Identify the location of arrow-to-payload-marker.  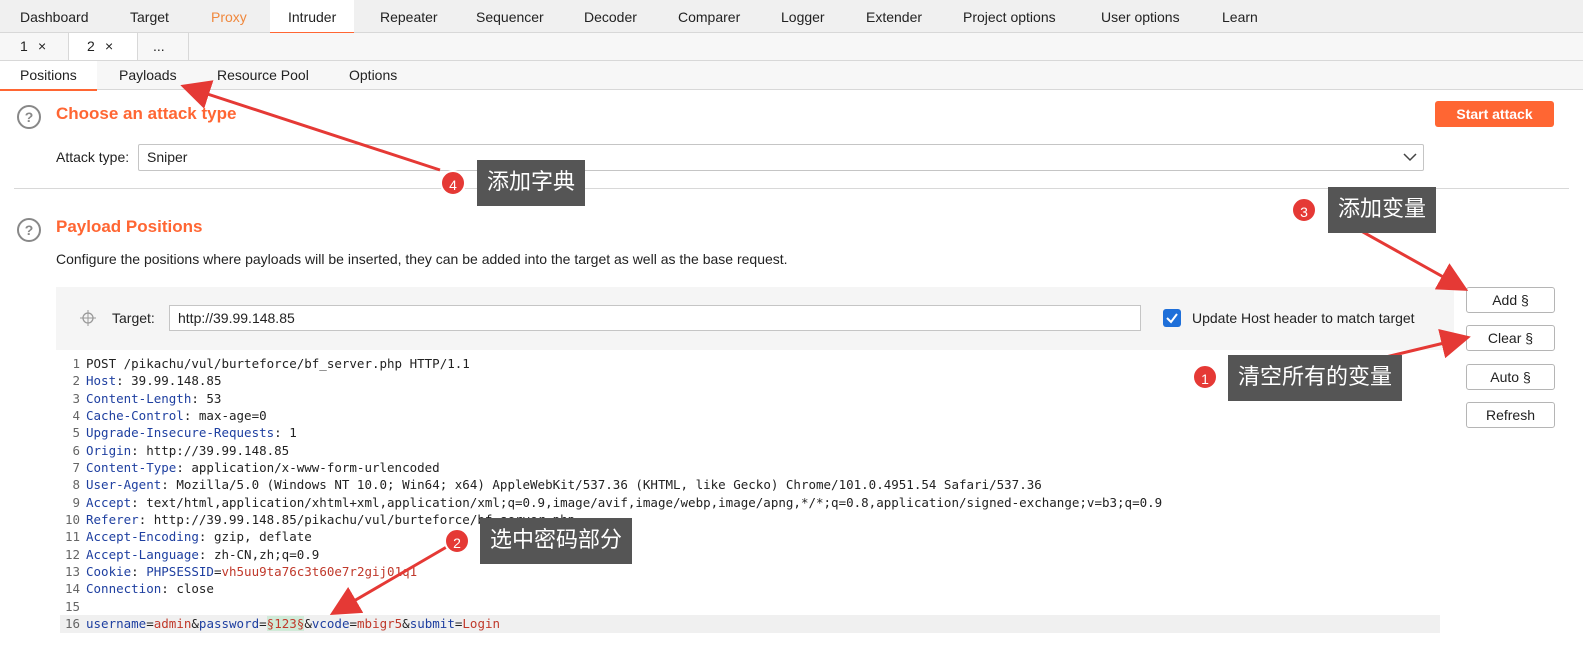
(390, 579).